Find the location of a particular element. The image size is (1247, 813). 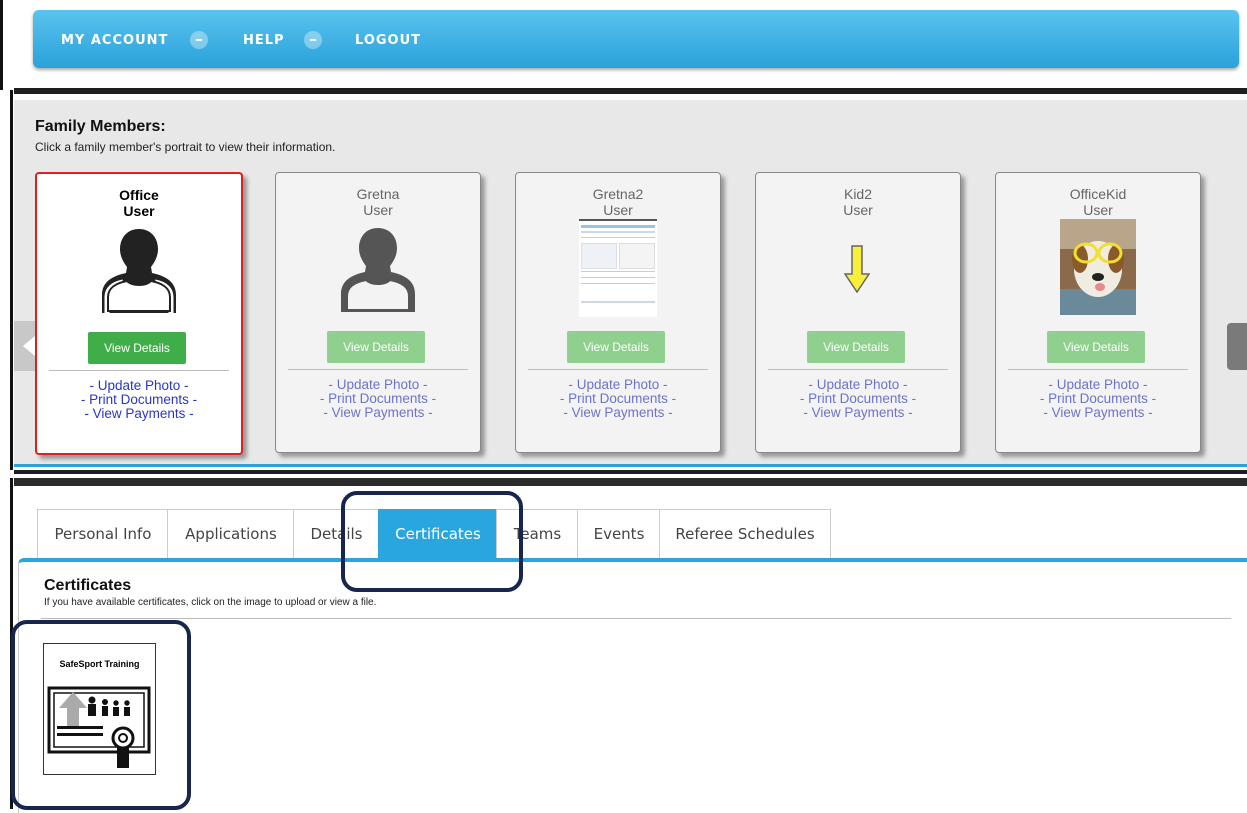

nav-help: HELP is located at coordinates (264, 40).